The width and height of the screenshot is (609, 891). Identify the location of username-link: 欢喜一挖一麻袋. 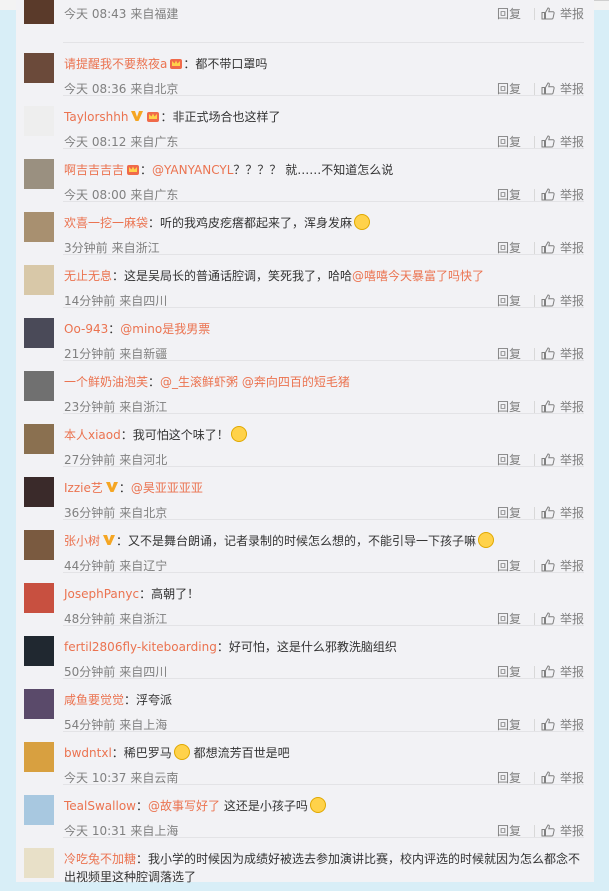
(106, 223).